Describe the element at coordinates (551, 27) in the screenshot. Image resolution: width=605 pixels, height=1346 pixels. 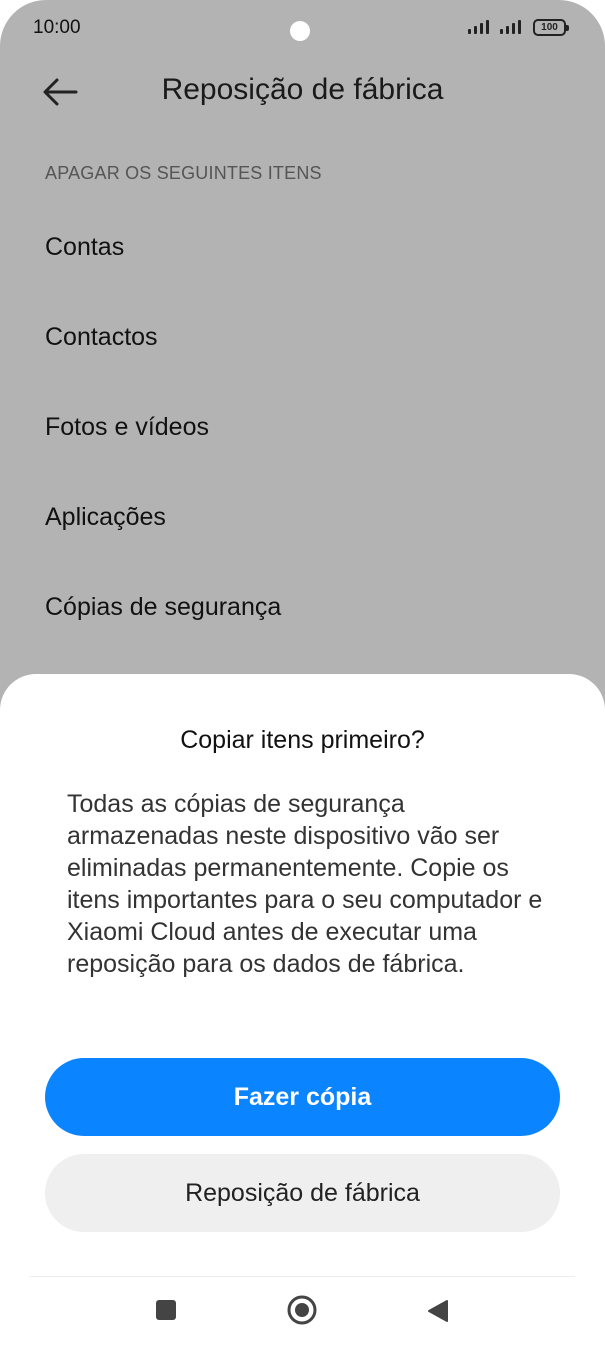
I see `battery-icon: 100` at that location.